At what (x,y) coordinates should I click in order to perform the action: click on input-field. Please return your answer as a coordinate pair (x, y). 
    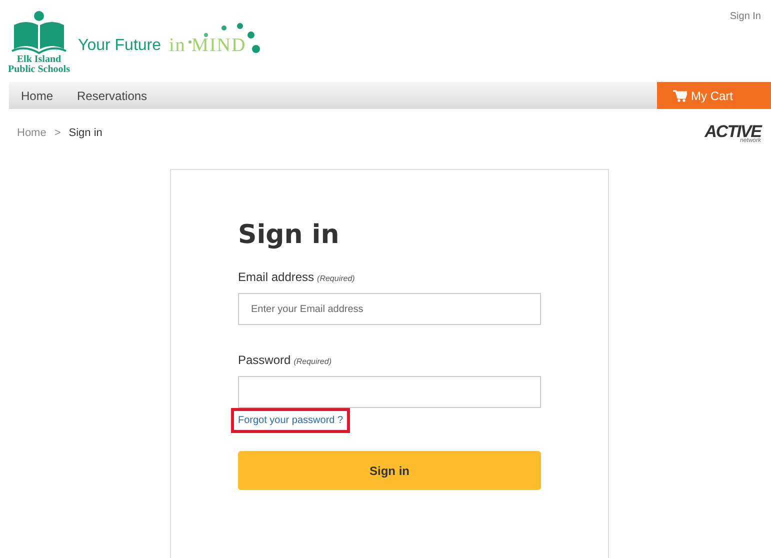
    Looking at the image, I should click on (389, 392).